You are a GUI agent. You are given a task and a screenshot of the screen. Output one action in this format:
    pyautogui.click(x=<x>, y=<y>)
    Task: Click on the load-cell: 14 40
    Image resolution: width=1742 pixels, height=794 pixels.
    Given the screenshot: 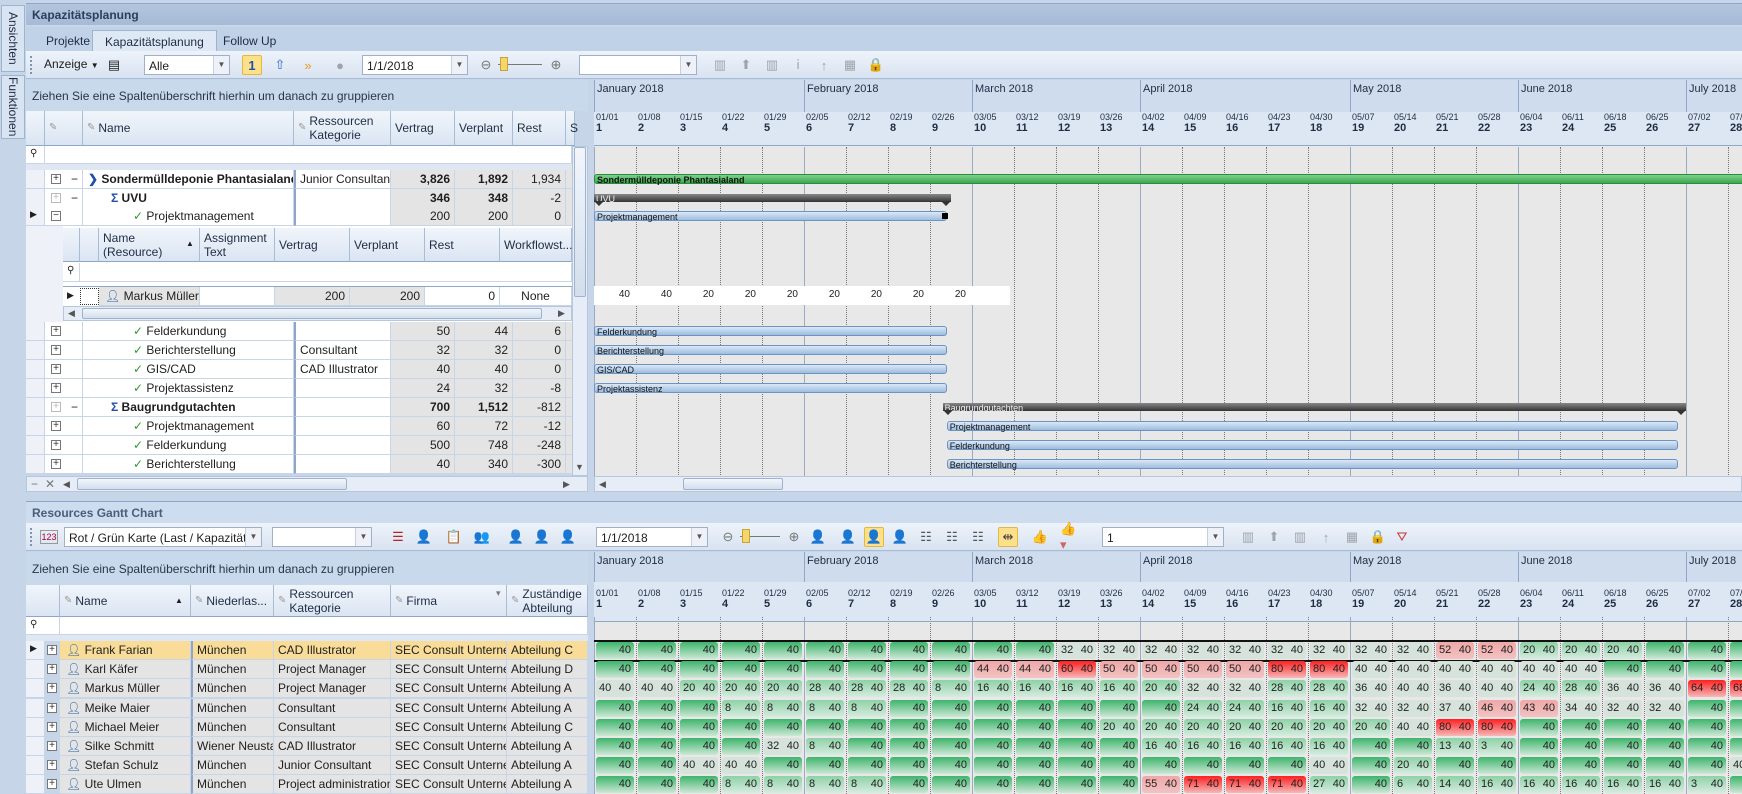 What is the action you would take?
    pyautogui.click(x=1455, y=785)
    